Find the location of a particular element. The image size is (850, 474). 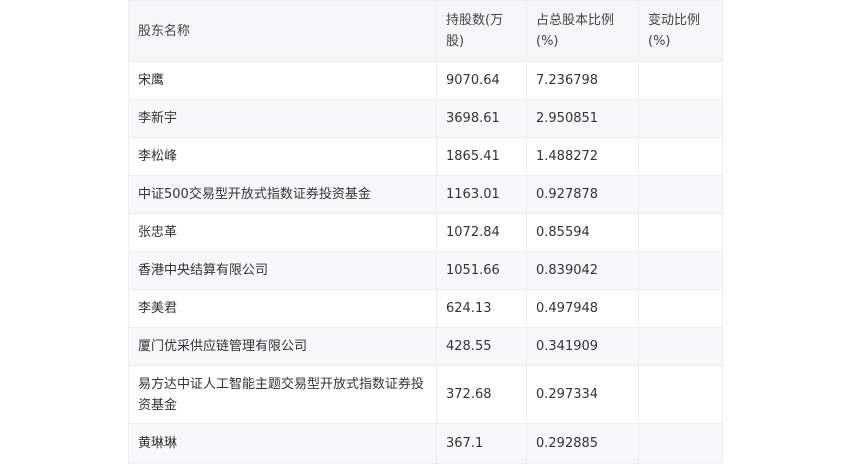

table-row: 张忠革 1072.84 0.85594 is located at coordinates (425, 232).